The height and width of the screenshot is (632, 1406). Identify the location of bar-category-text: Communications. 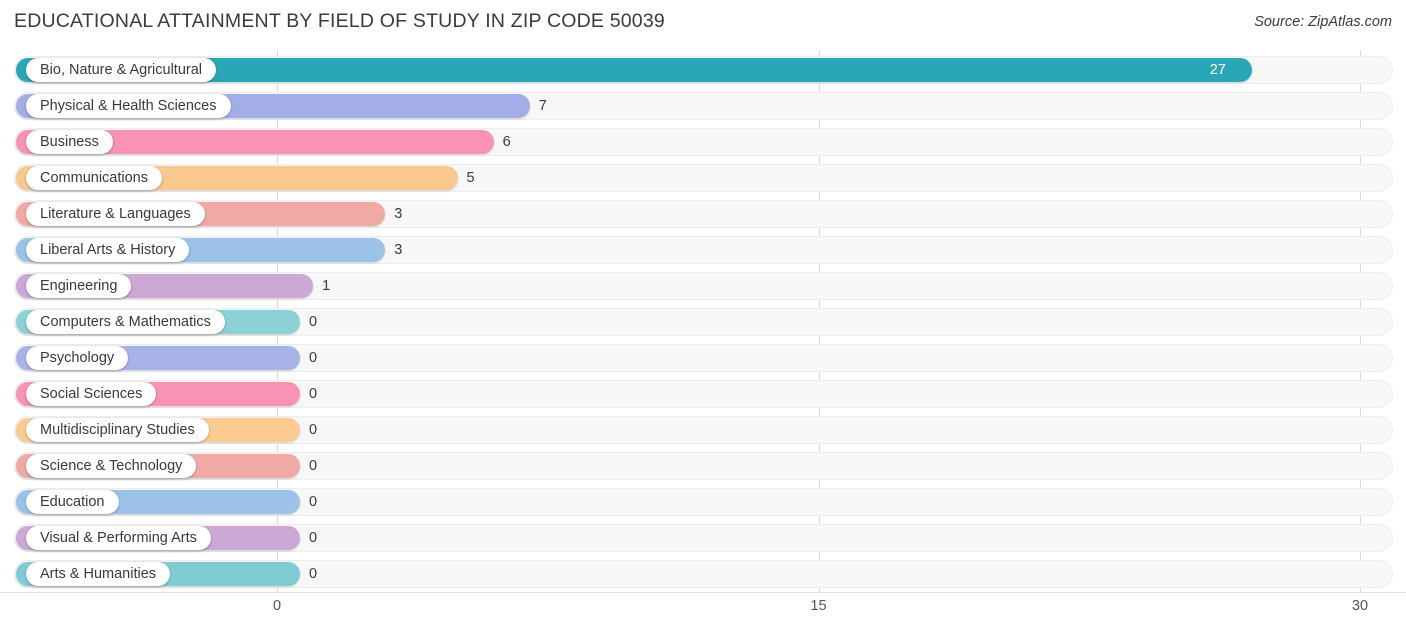
(94, 177).